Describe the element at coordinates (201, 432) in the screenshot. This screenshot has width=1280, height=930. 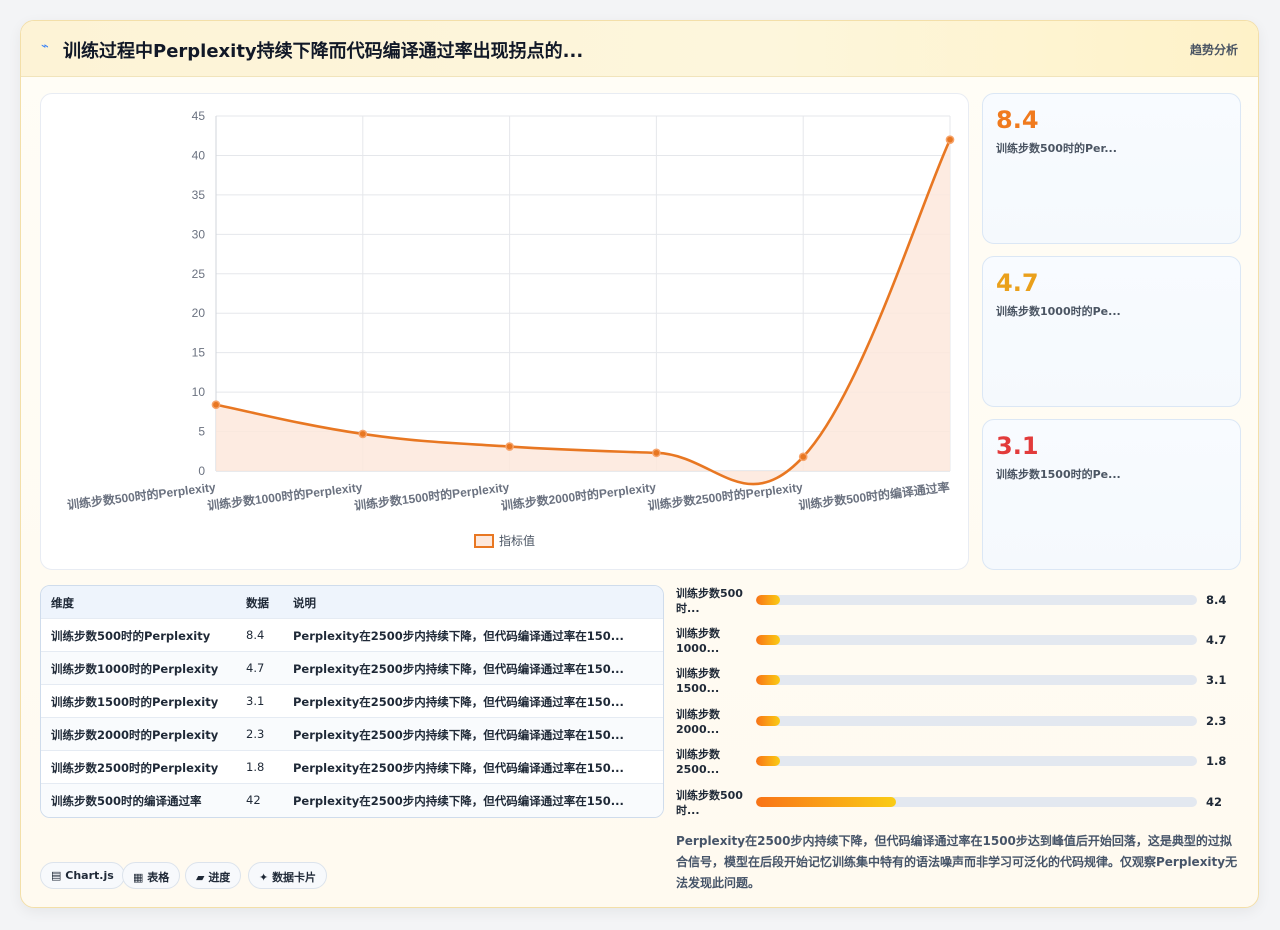
I see `y-tick-label: 5` at that location.